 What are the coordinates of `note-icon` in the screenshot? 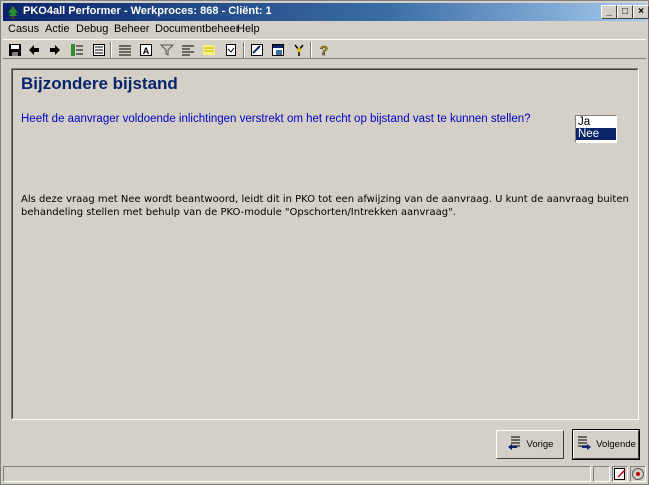 It's located at (209, 50).